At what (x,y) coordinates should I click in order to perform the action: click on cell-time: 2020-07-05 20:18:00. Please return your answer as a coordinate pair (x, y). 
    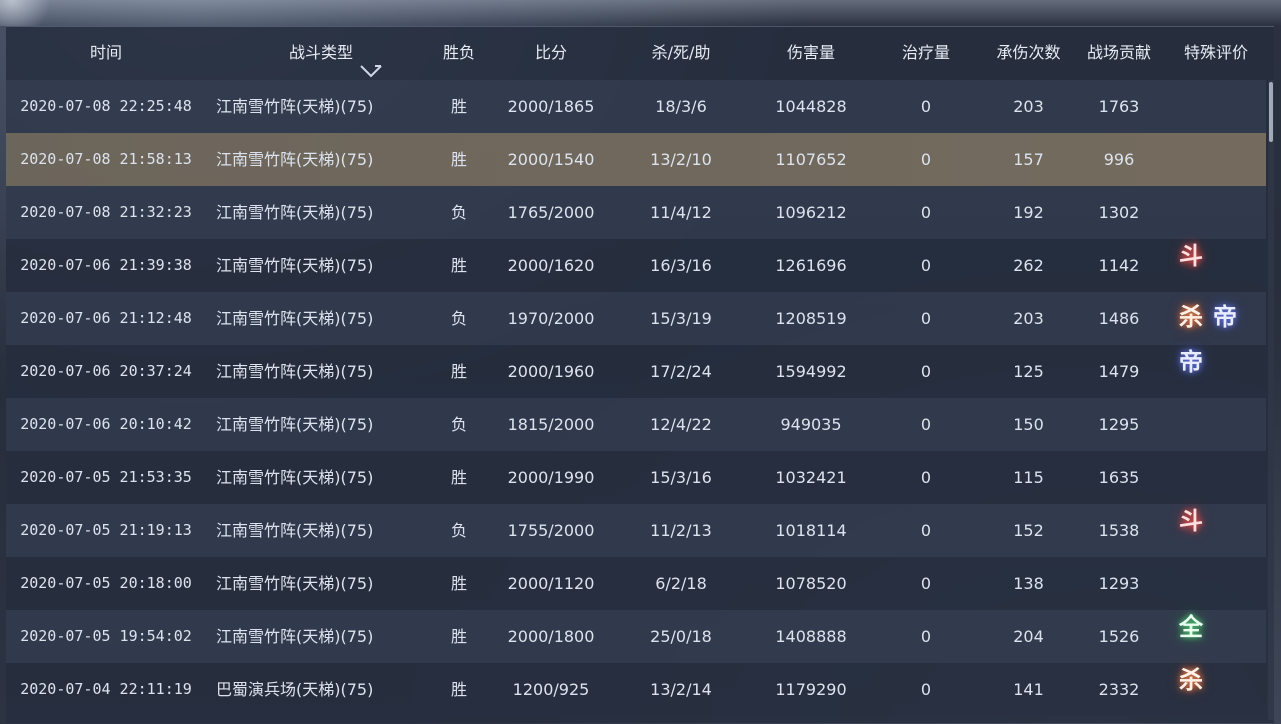
    Looking at the image, I should click on (106, 583).